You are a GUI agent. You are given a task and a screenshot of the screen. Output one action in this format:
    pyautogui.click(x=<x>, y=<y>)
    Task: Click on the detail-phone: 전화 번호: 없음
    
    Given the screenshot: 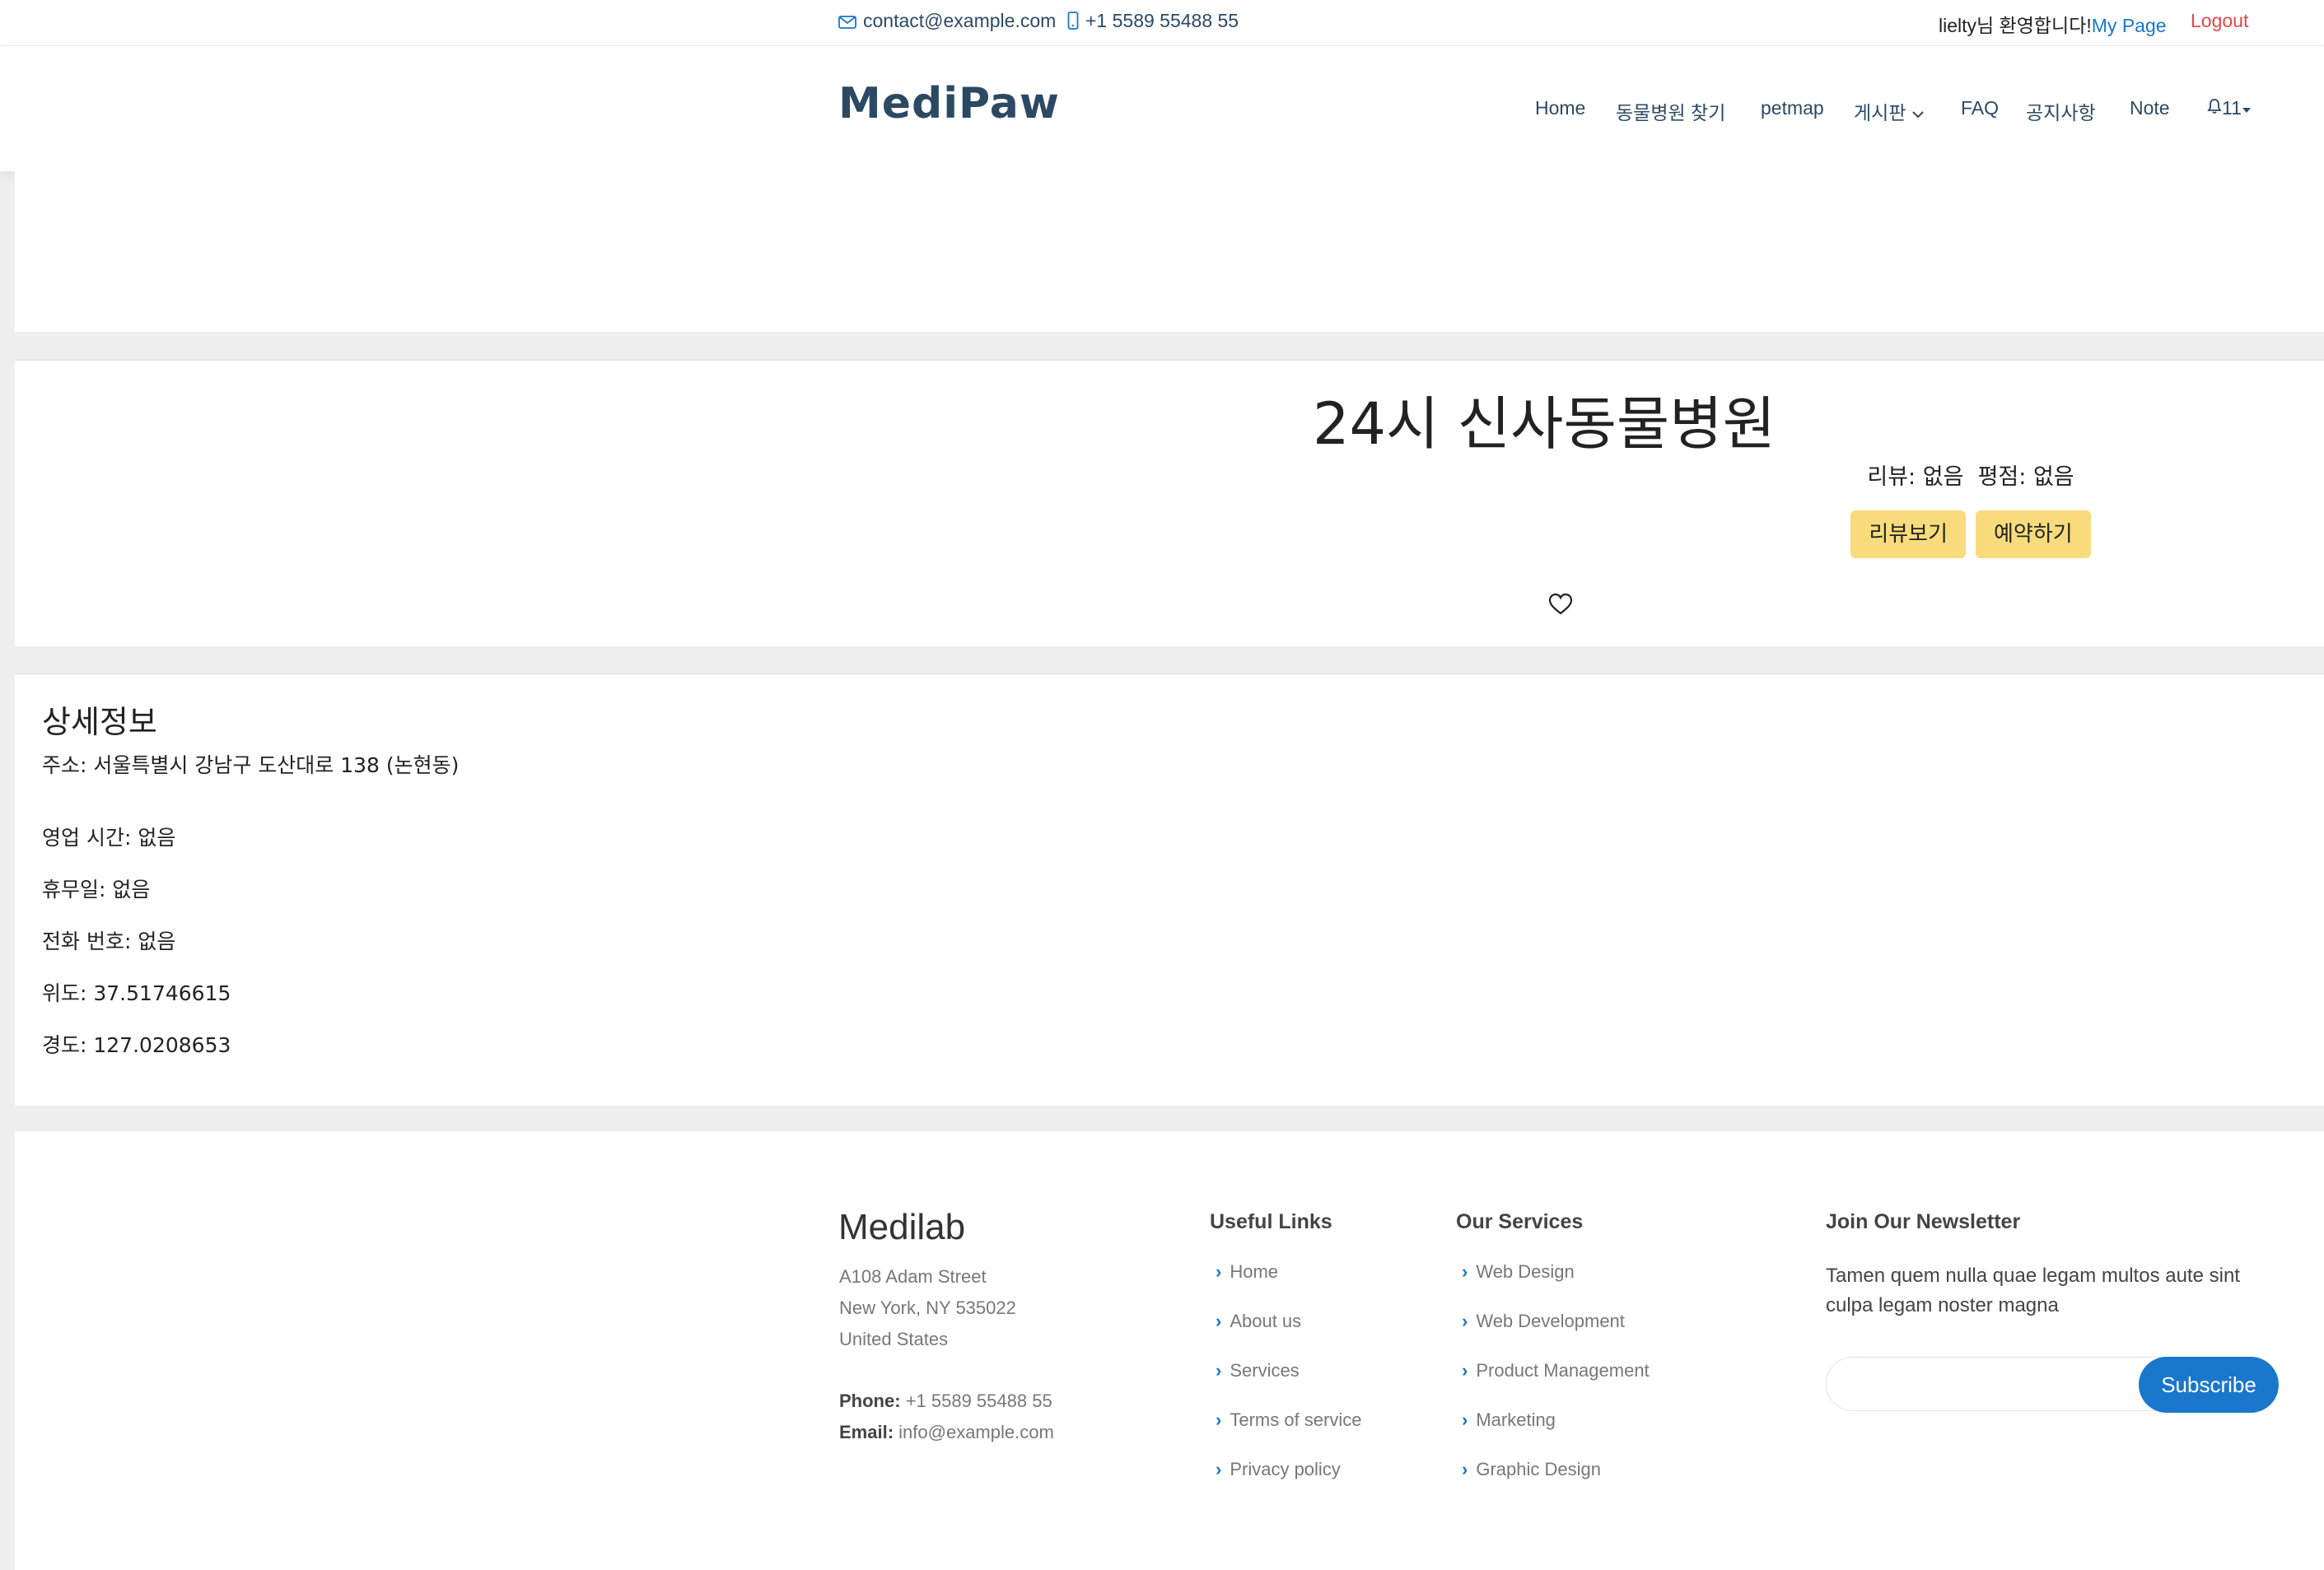 What is the action you would take?
    pyautogui.click(x=109, y=941)
    